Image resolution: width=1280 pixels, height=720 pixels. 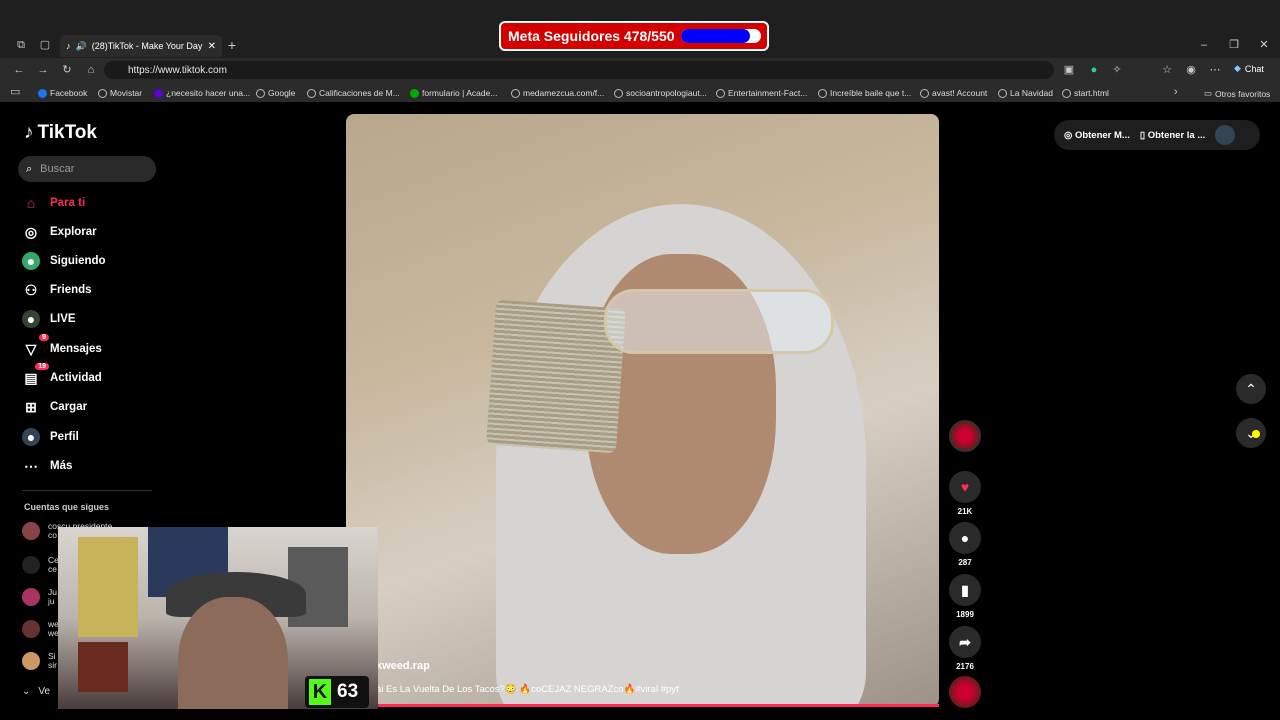 I want to click on user-avatar, so click(x=1225, y=135).